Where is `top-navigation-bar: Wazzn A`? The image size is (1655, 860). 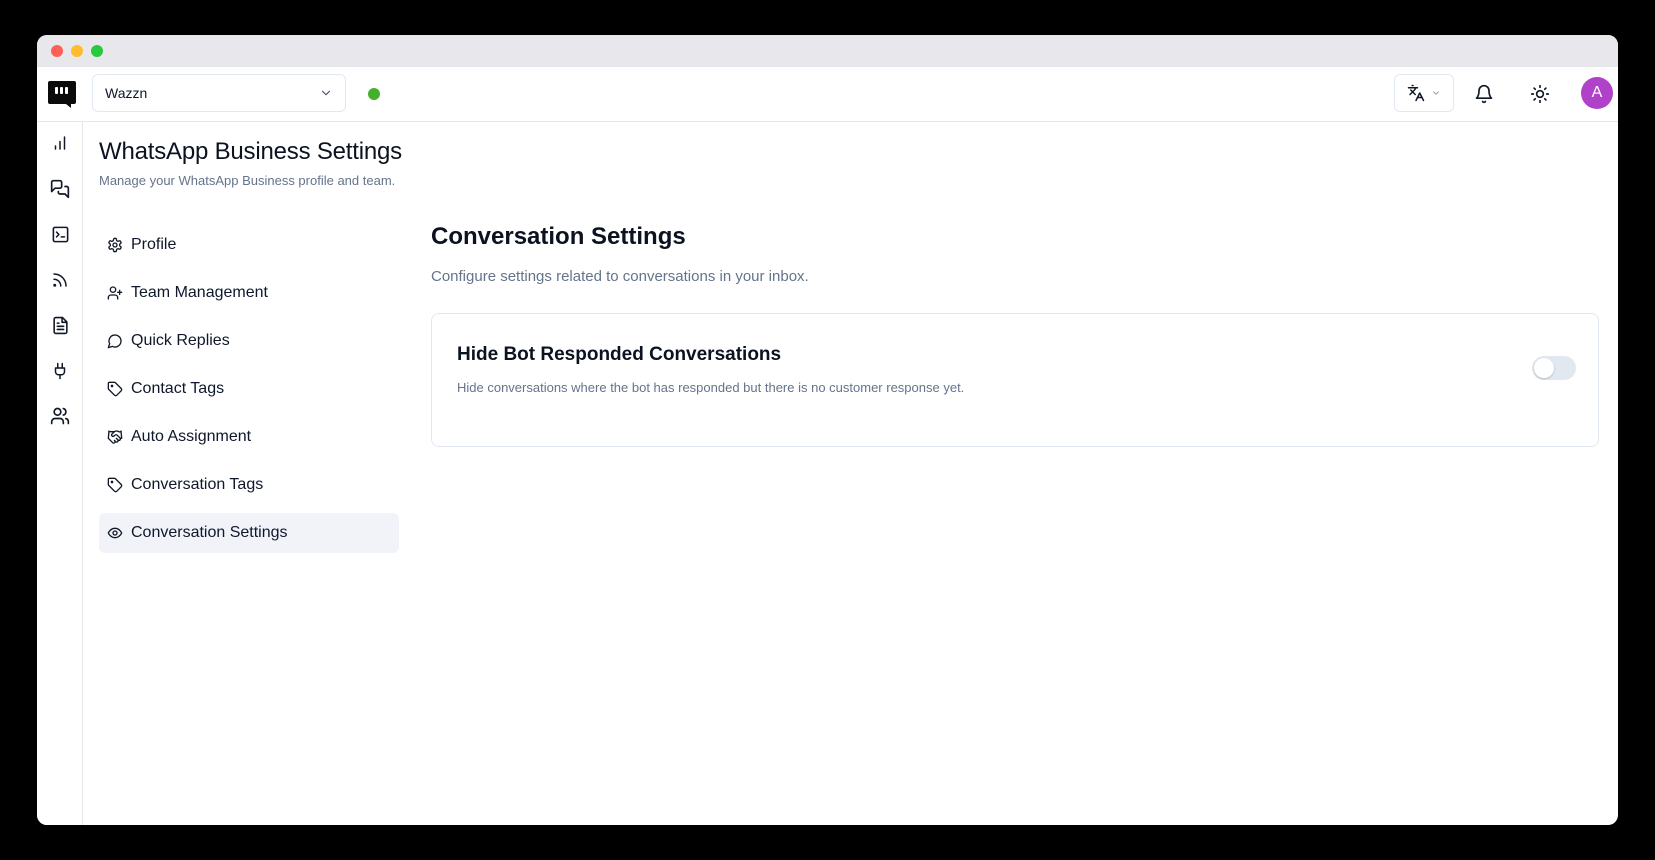 top-navigation-bar: Wazzn A is located at coordinates (827, 94).